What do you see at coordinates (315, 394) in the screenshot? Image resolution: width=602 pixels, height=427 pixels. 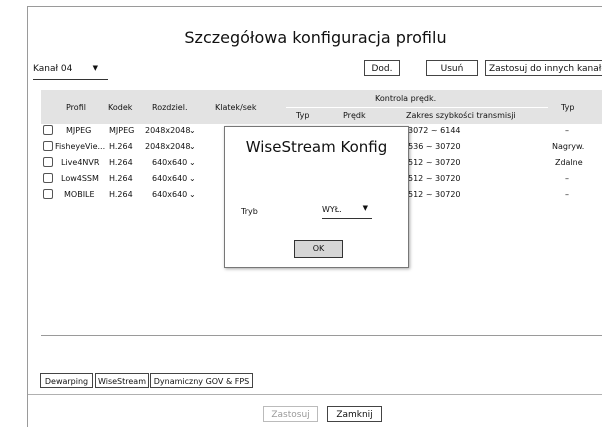 I see `footer-divider` at bounding box center [315, 394].